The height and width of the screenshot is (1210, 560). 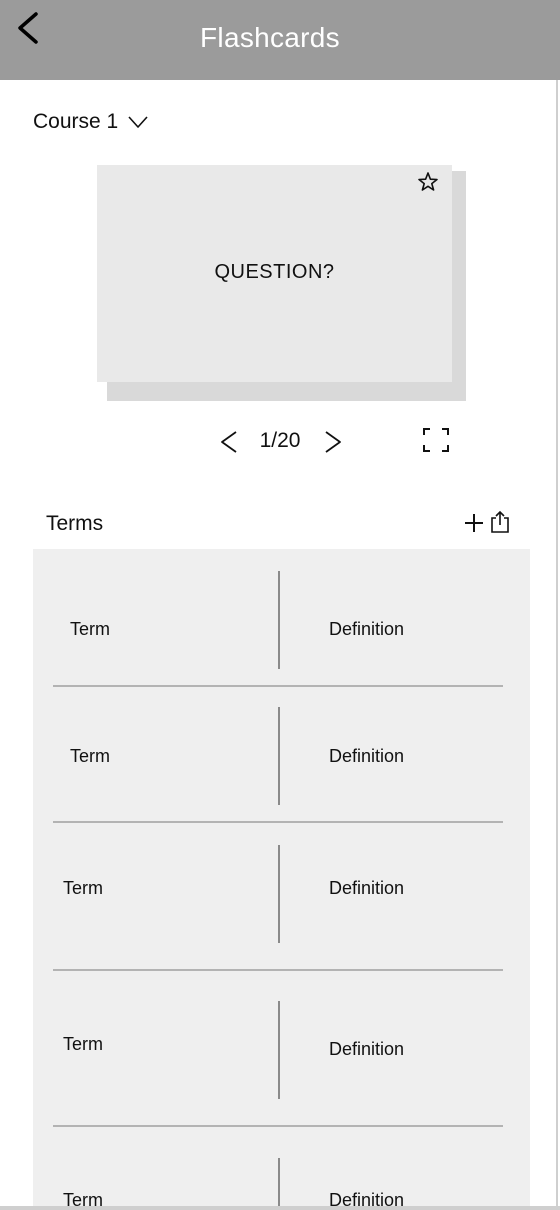 I want to click on fullscreen-button, so click(x=436, y=440).